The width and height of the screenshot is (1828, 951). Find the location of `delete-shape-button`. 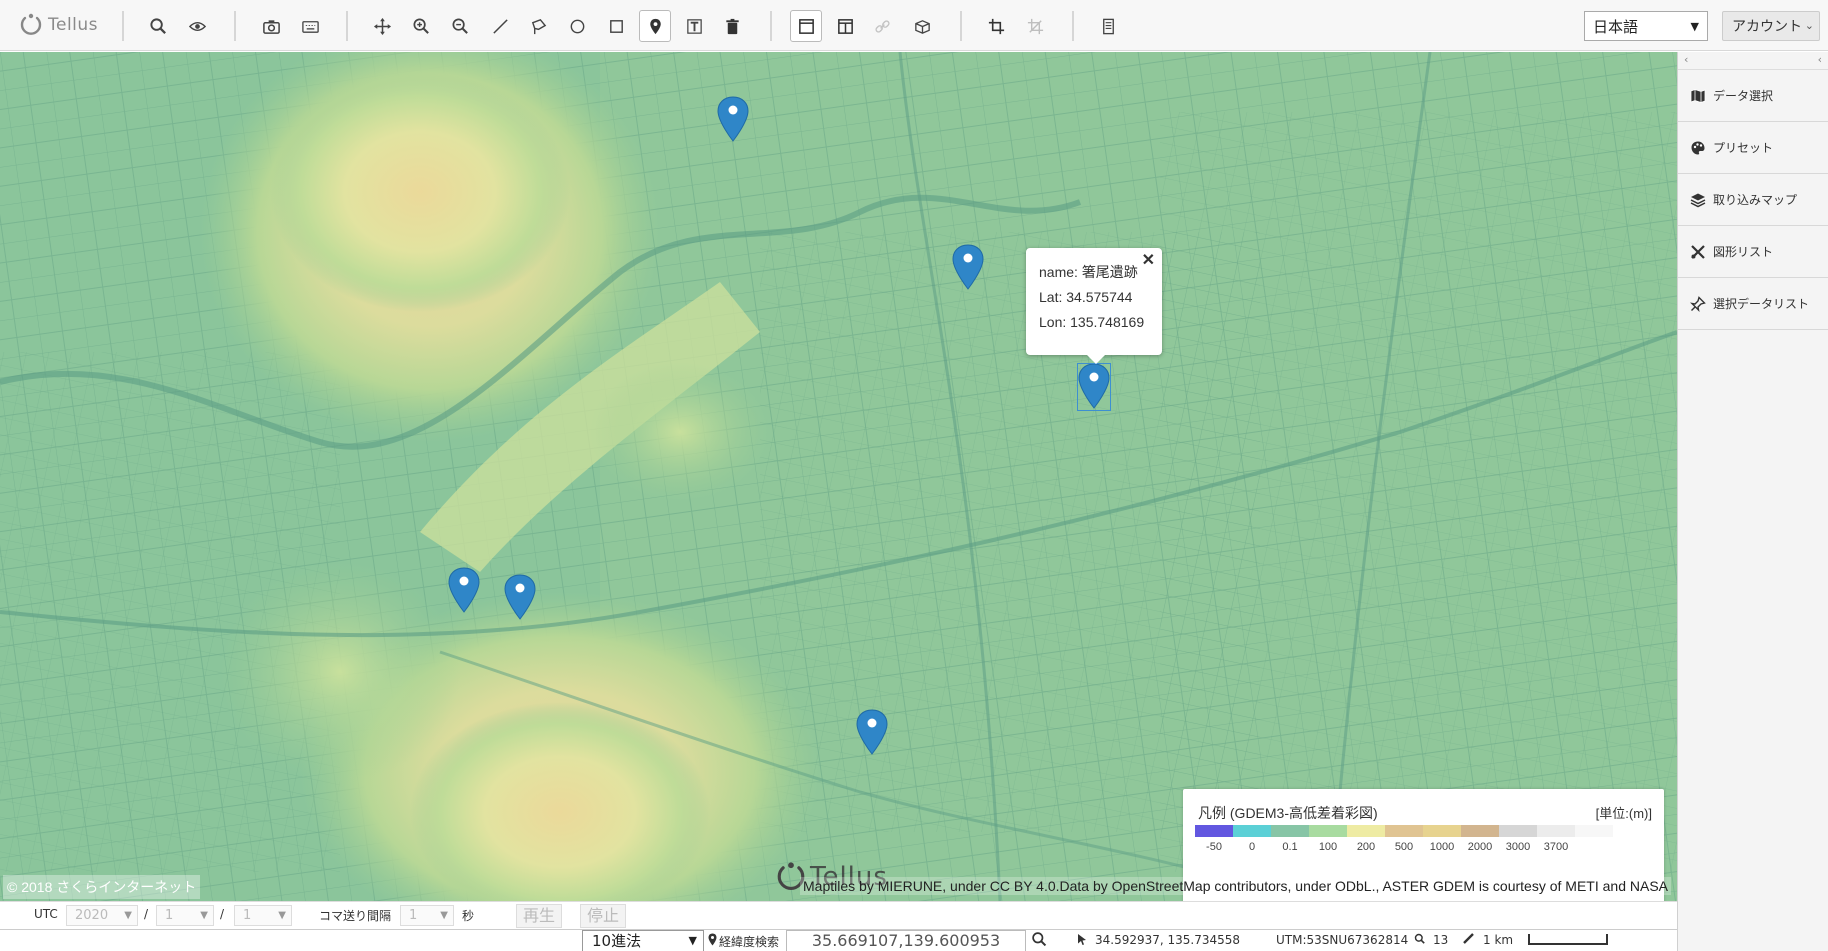

delete-shape-button is located at coordinates (732, 26).